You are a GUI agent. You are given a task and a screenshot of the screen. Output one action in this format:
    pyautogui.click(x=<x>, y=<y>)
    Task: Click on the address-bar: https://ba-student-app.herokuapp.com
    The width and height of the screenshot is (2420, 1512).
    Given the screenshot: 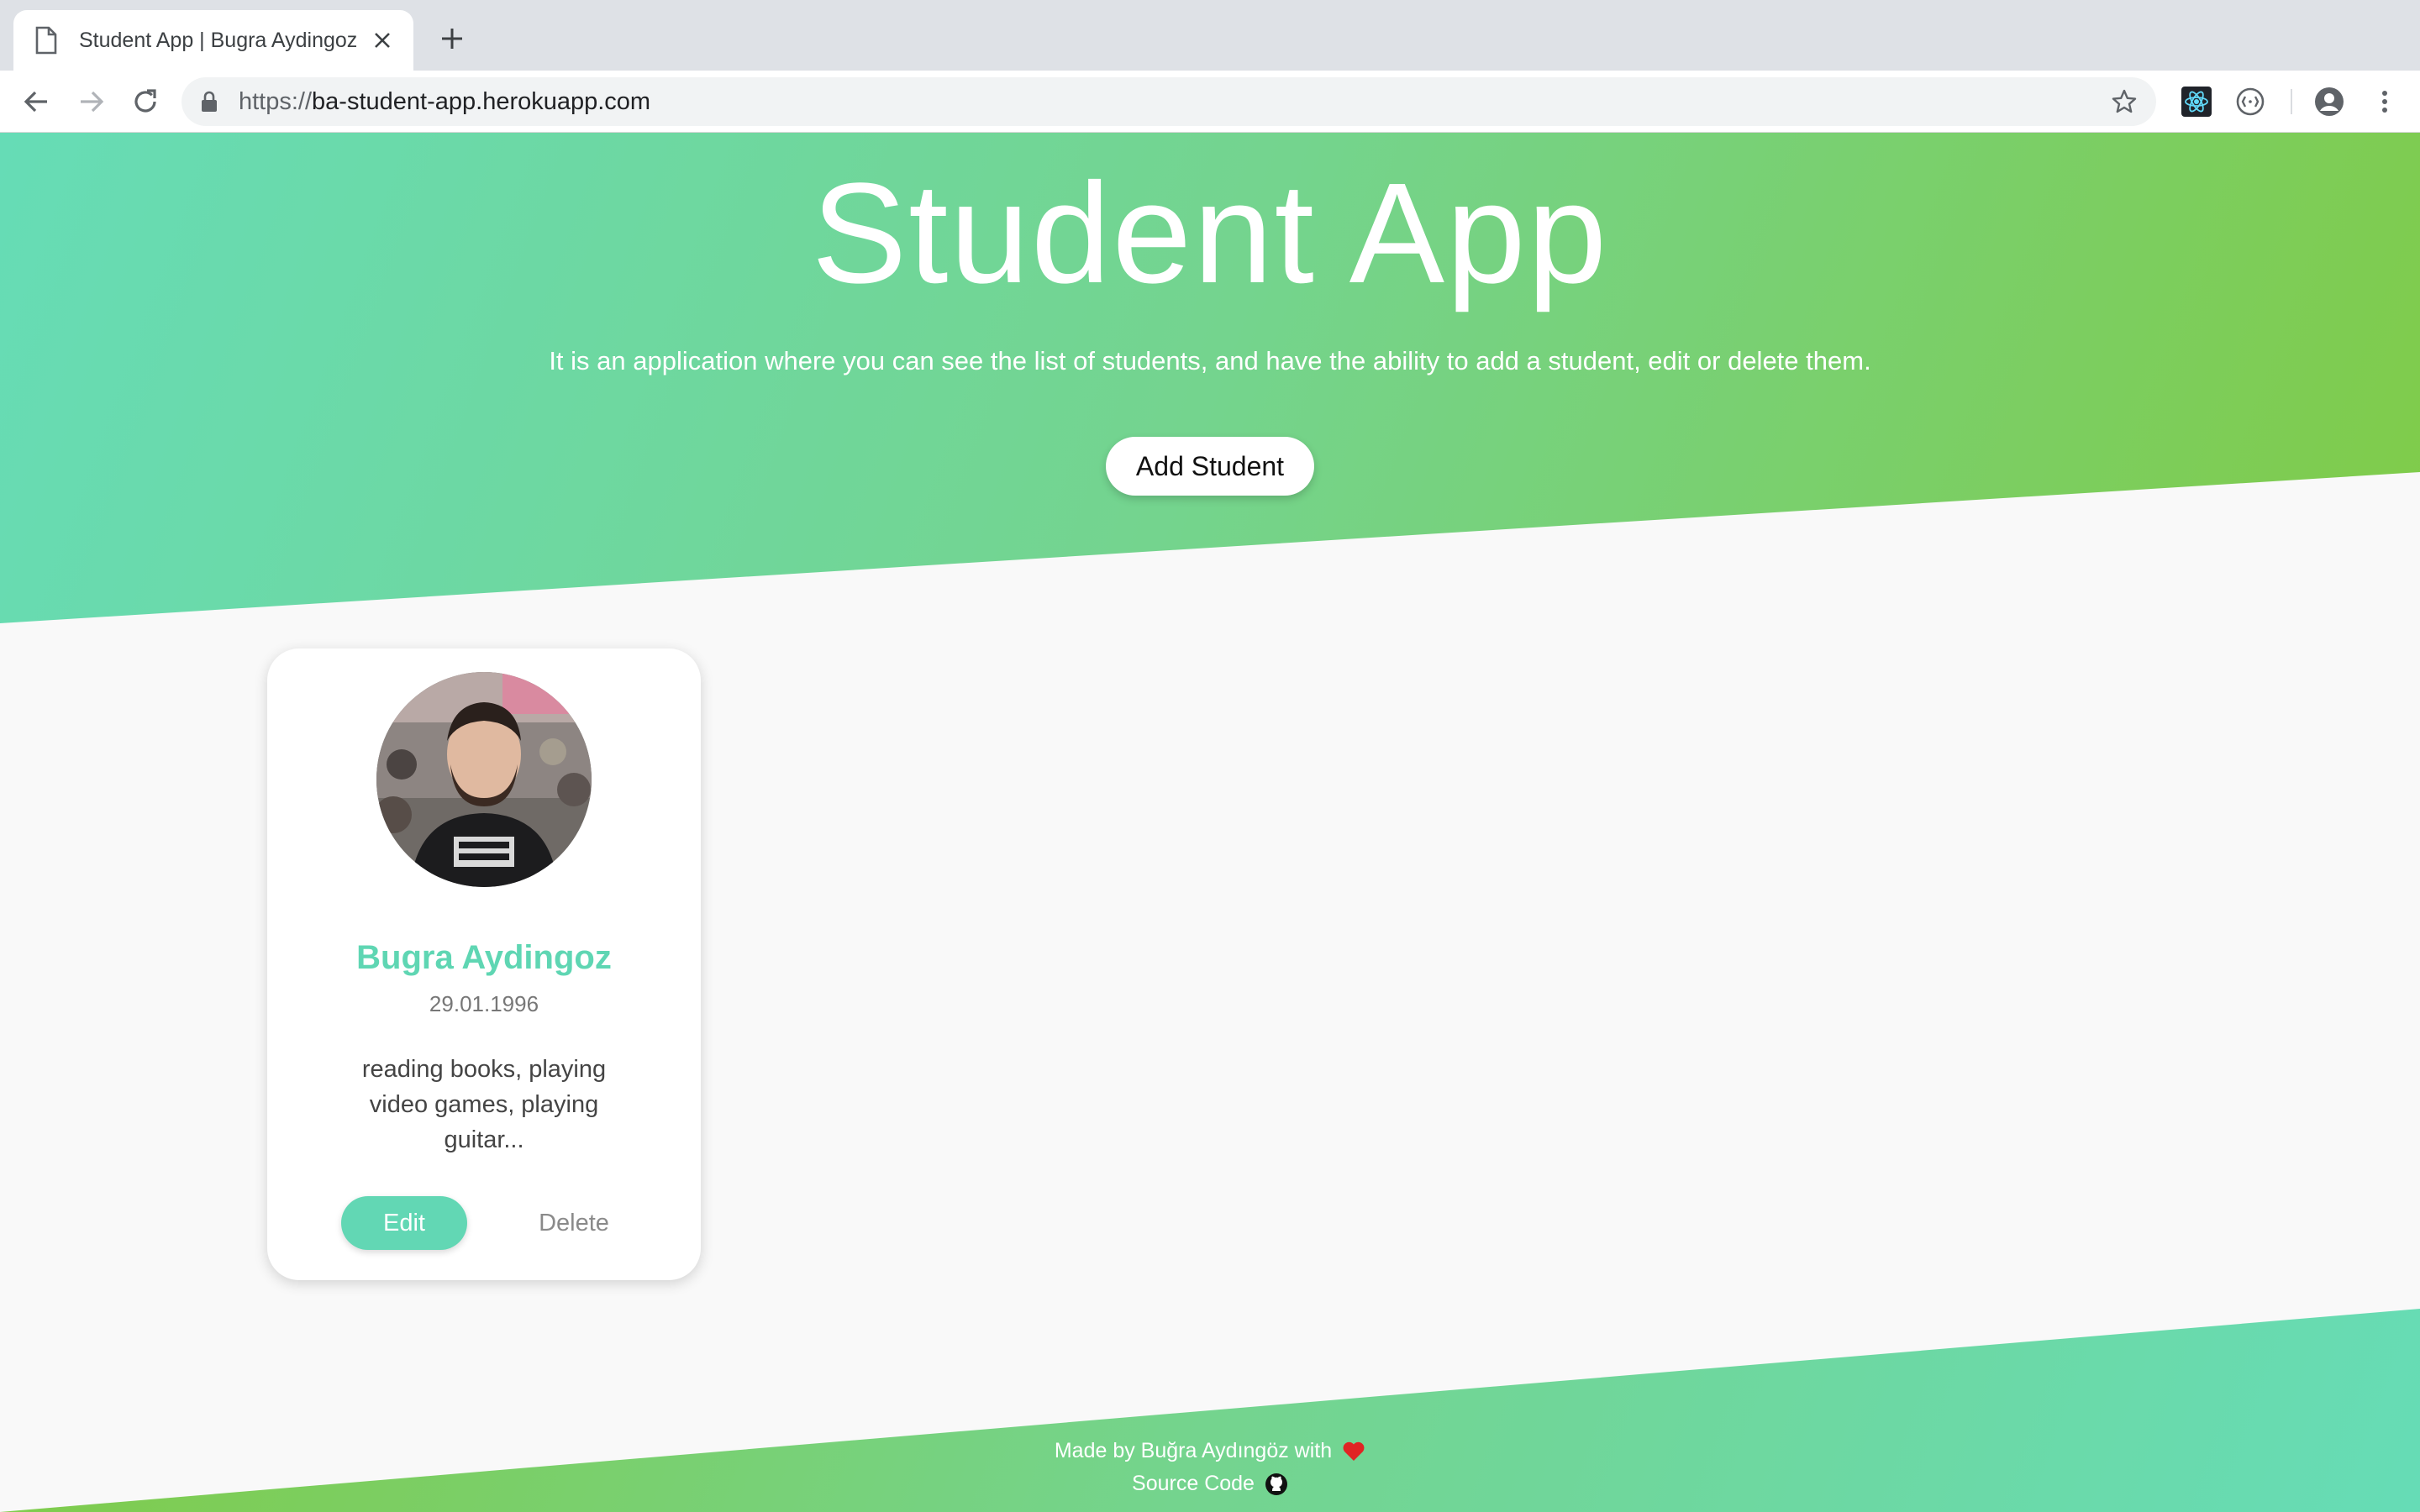 What is the action you would take?
    pyautogui.click(x=1169, y=101)
    